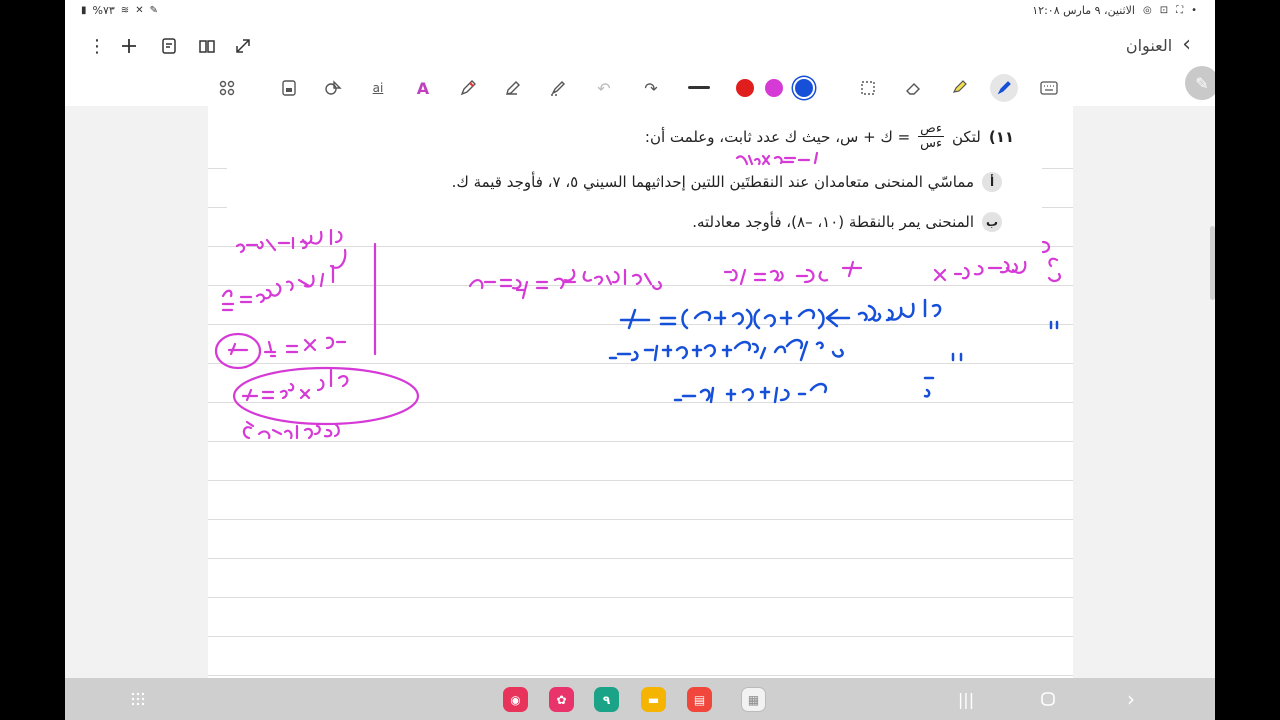 Image resolution: width=1280 pixels, height=720 pixels. I want to click on eraser-icon, so click(913, 88).